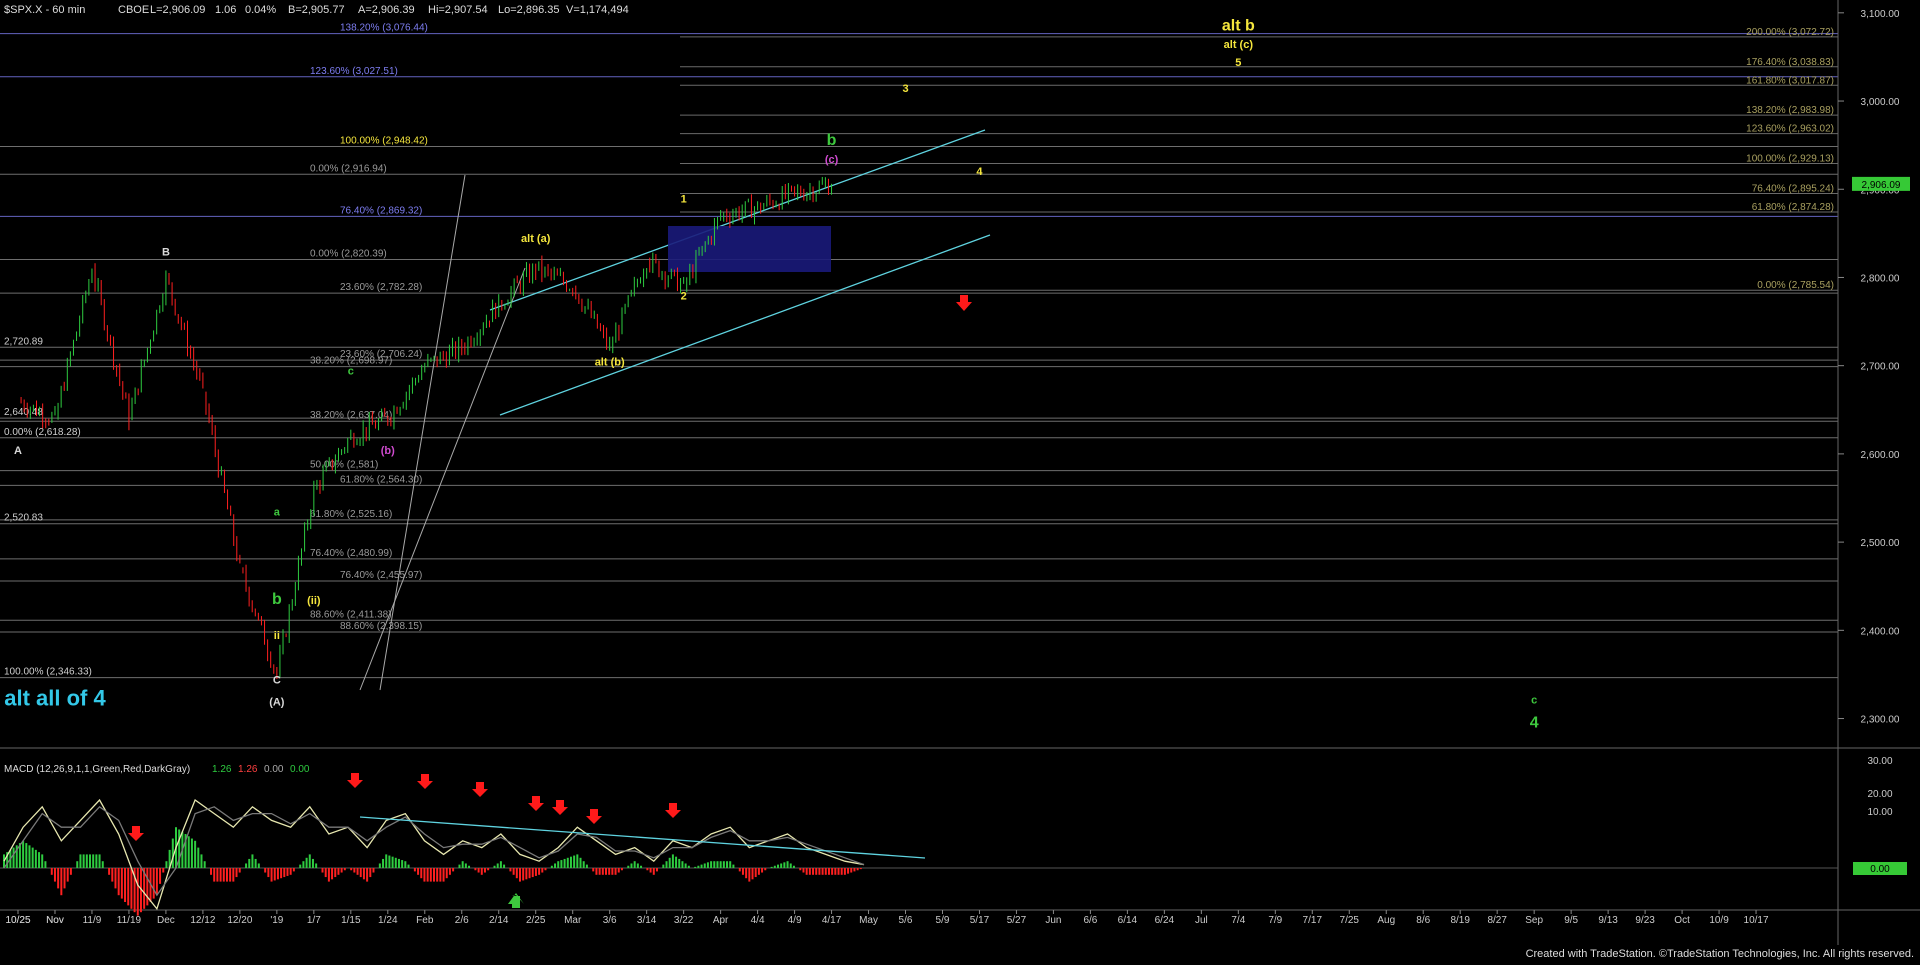 The image size is (1920, 965). What do you see at coordinates (276, 920) in the screenshot?
I see `x-tick-label: '19` at bounding box center [276, 920].